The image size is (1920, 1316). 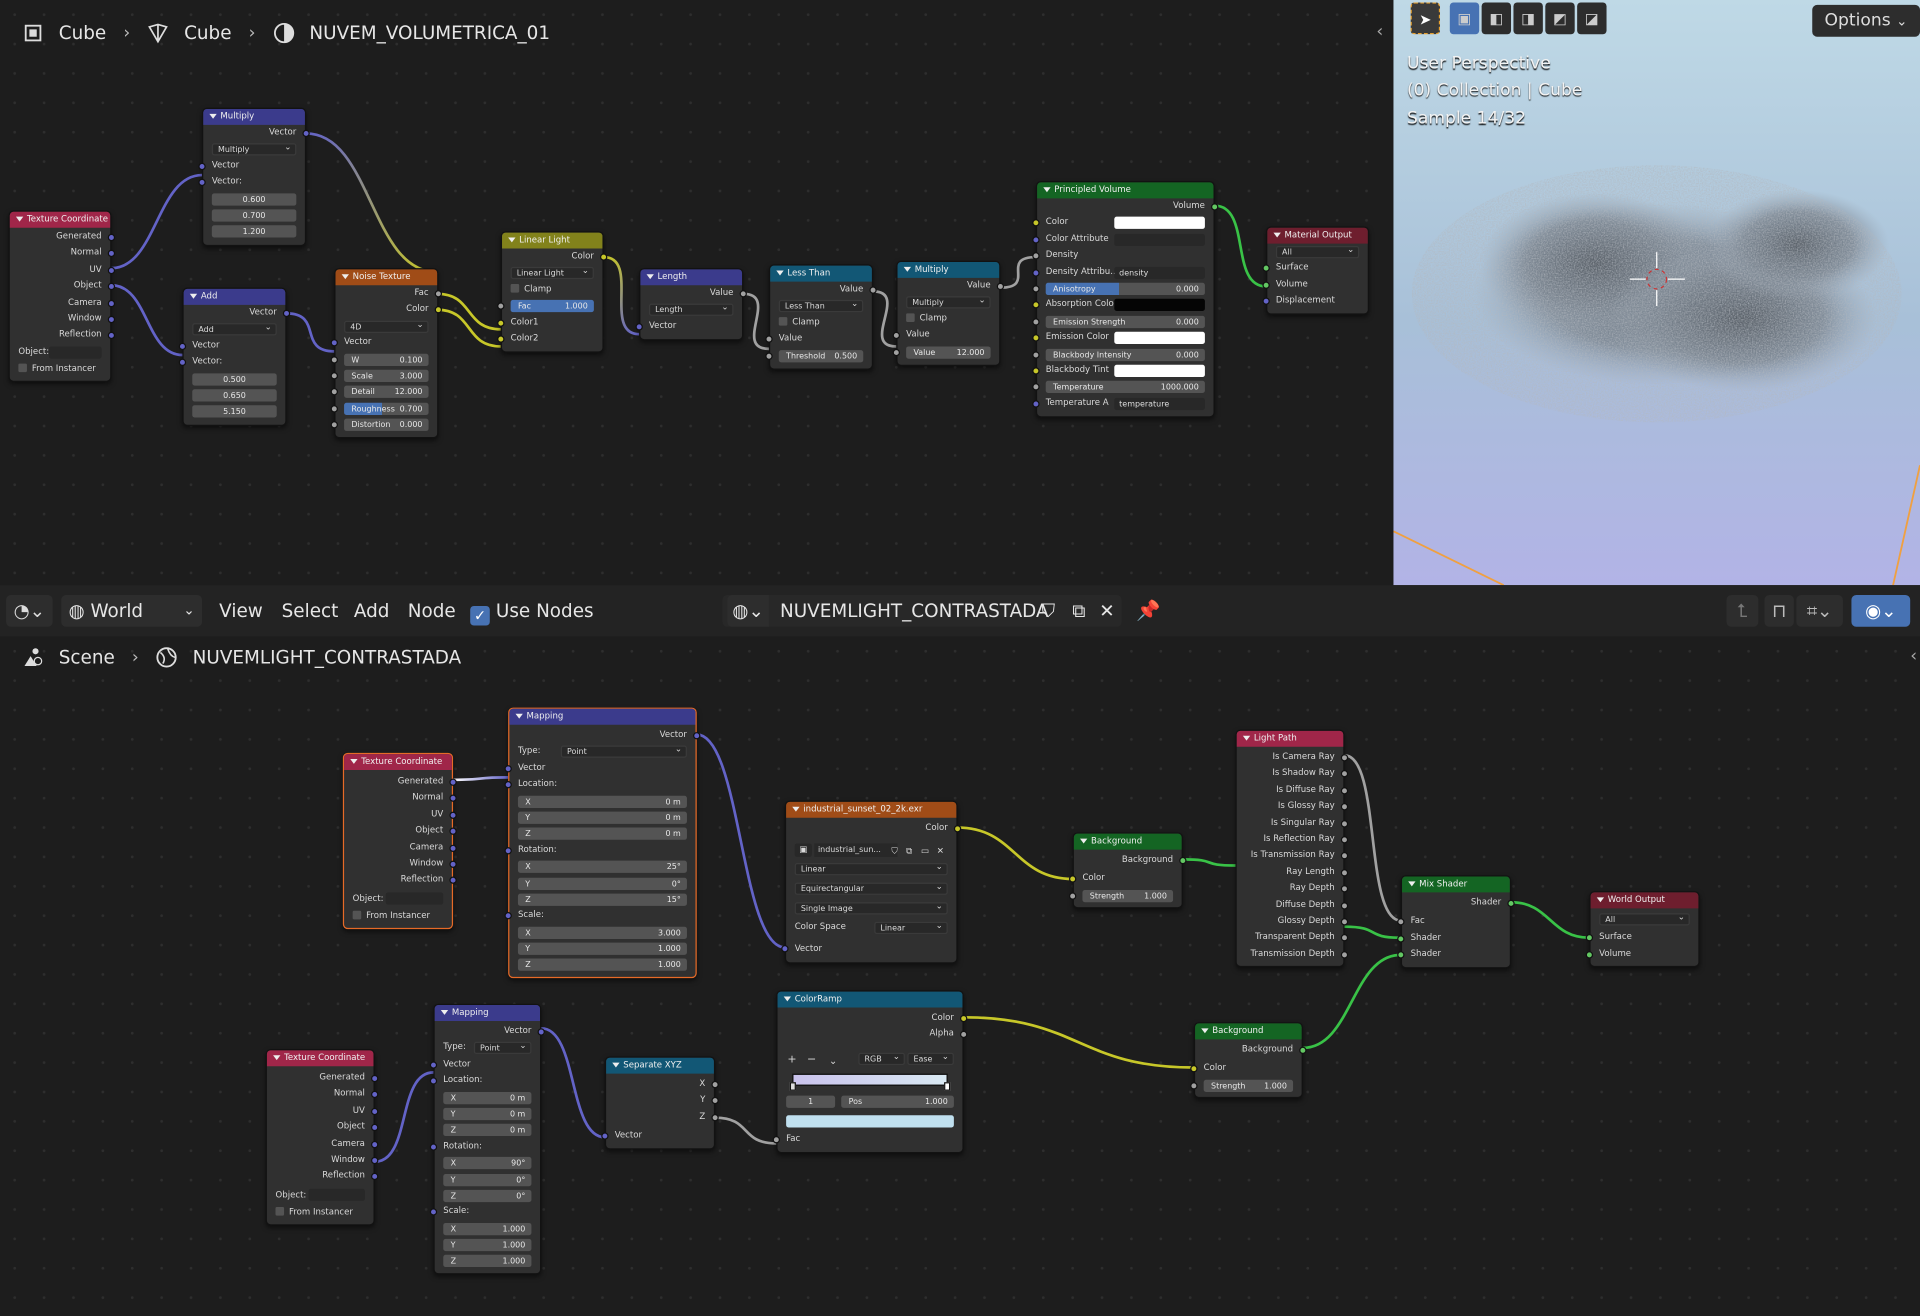 What do you see at coordinates (870, 1121) in the screenshot?
I see `stop-color-swatch` at bounding box center [870, 1121].